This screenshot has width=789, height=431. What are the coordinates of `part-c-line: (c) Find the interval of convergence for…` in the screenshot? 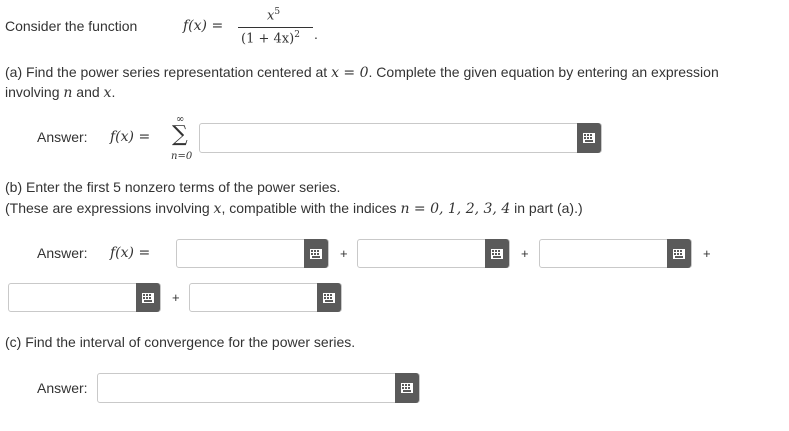 It's located at (180, 342).